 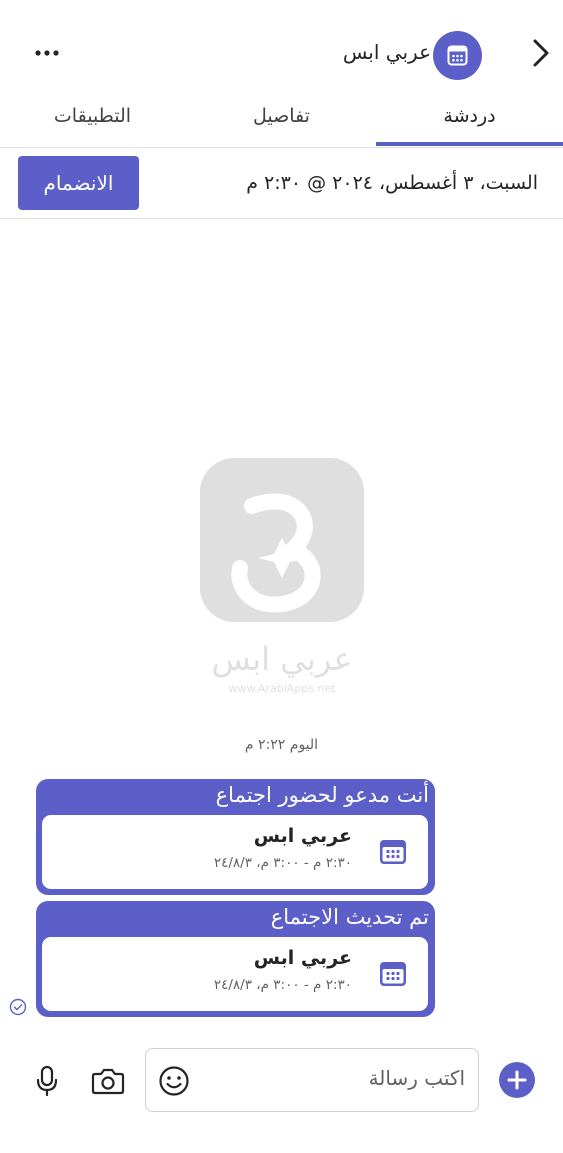 I want to click on meeting-avatar, so click(x=457, y=55).